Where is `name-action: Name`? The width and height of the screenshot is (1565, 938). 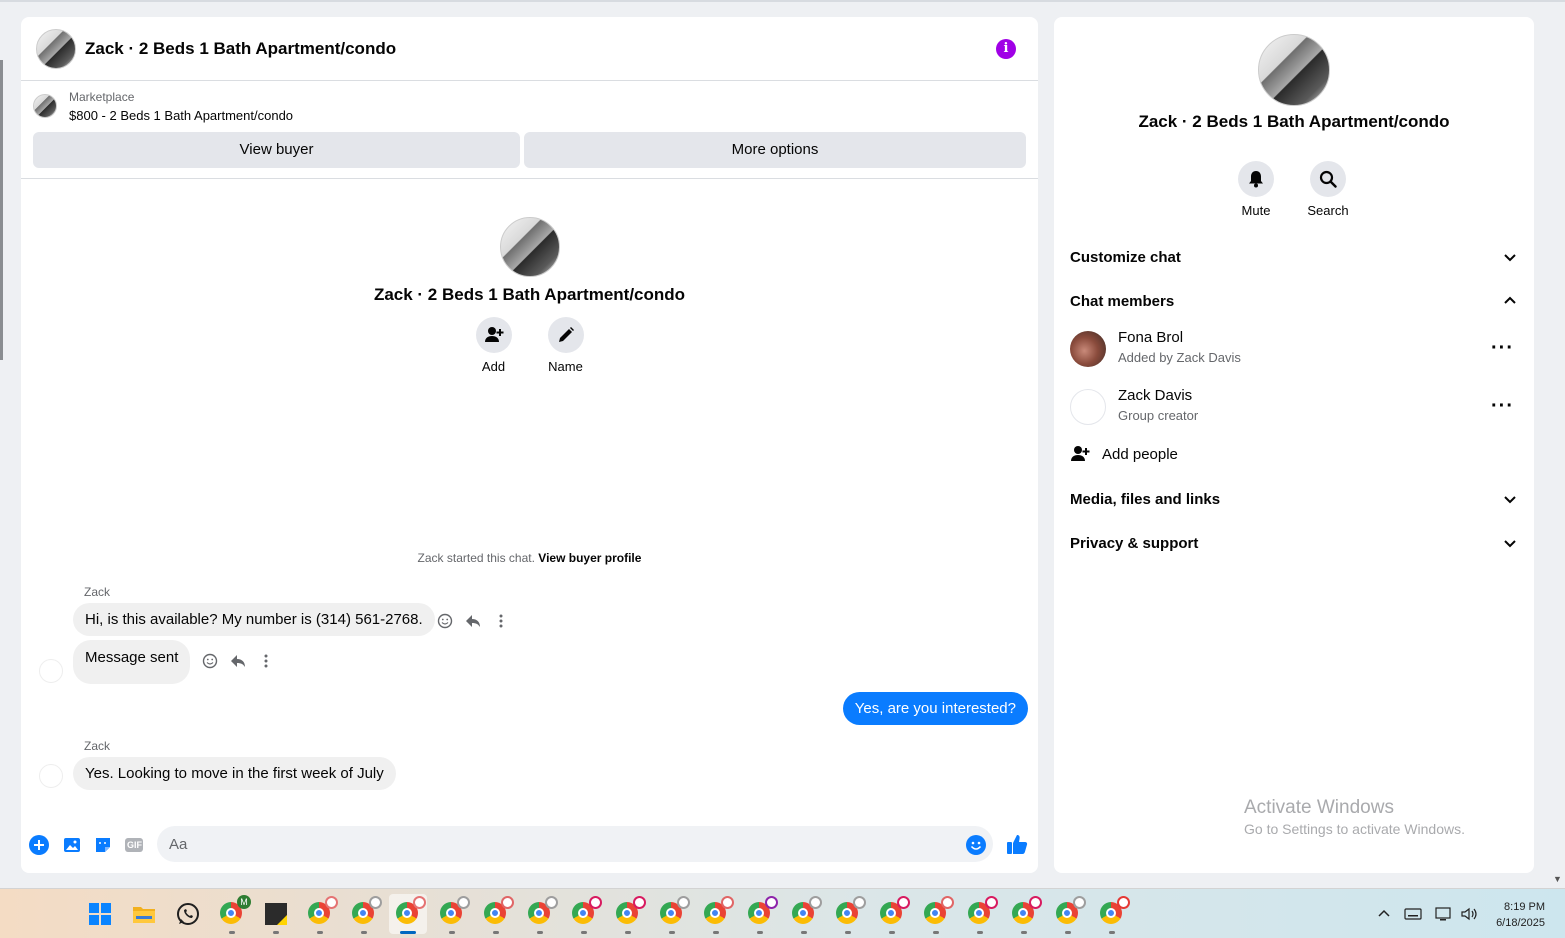 name-action: Name is located at coordinates (565, 345).